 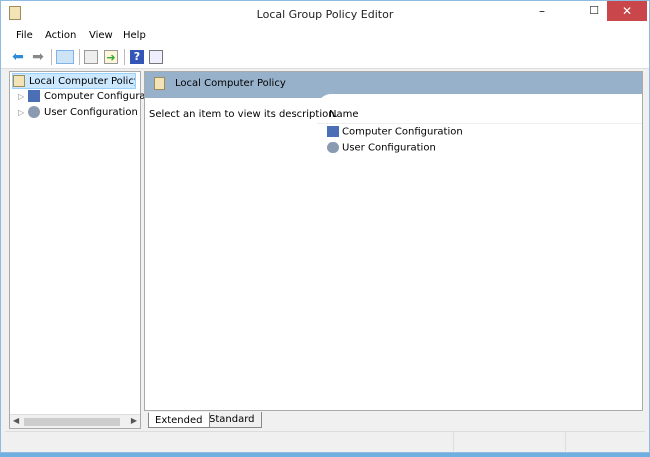 I want to click on item-label: User Configuration, so click(x=389, y=148).